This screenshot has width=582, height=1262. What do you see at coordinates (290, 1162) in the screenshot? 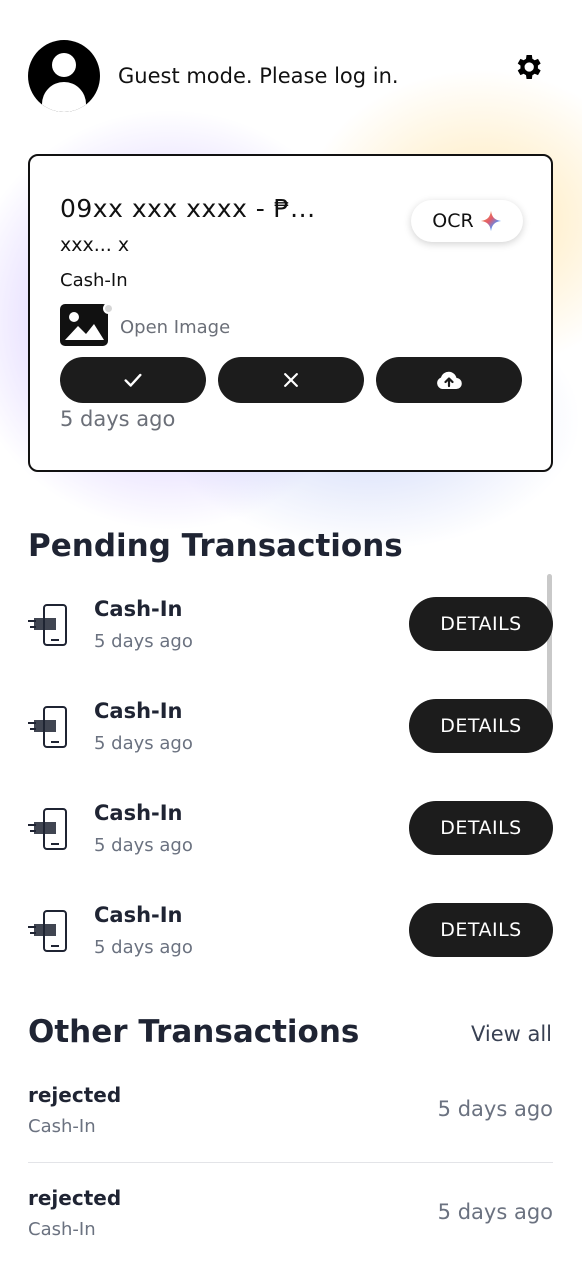
I see `divider` at bounding box center [290, 1162].